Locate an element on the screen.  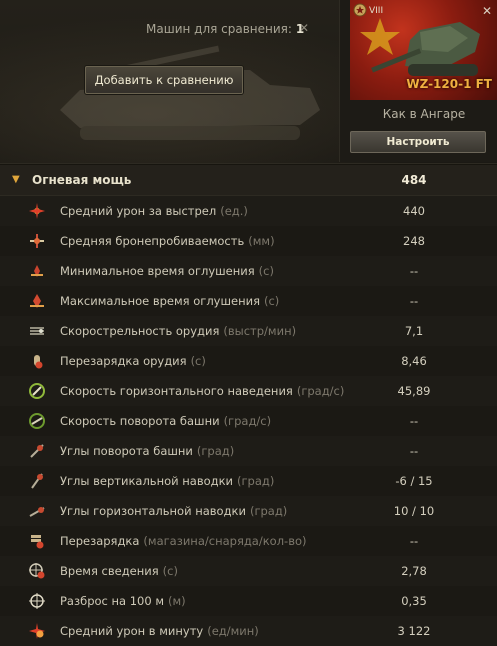
parameter-row: Средний урон за выстрел (ед.) 440 is located at coordinates (248, 211).